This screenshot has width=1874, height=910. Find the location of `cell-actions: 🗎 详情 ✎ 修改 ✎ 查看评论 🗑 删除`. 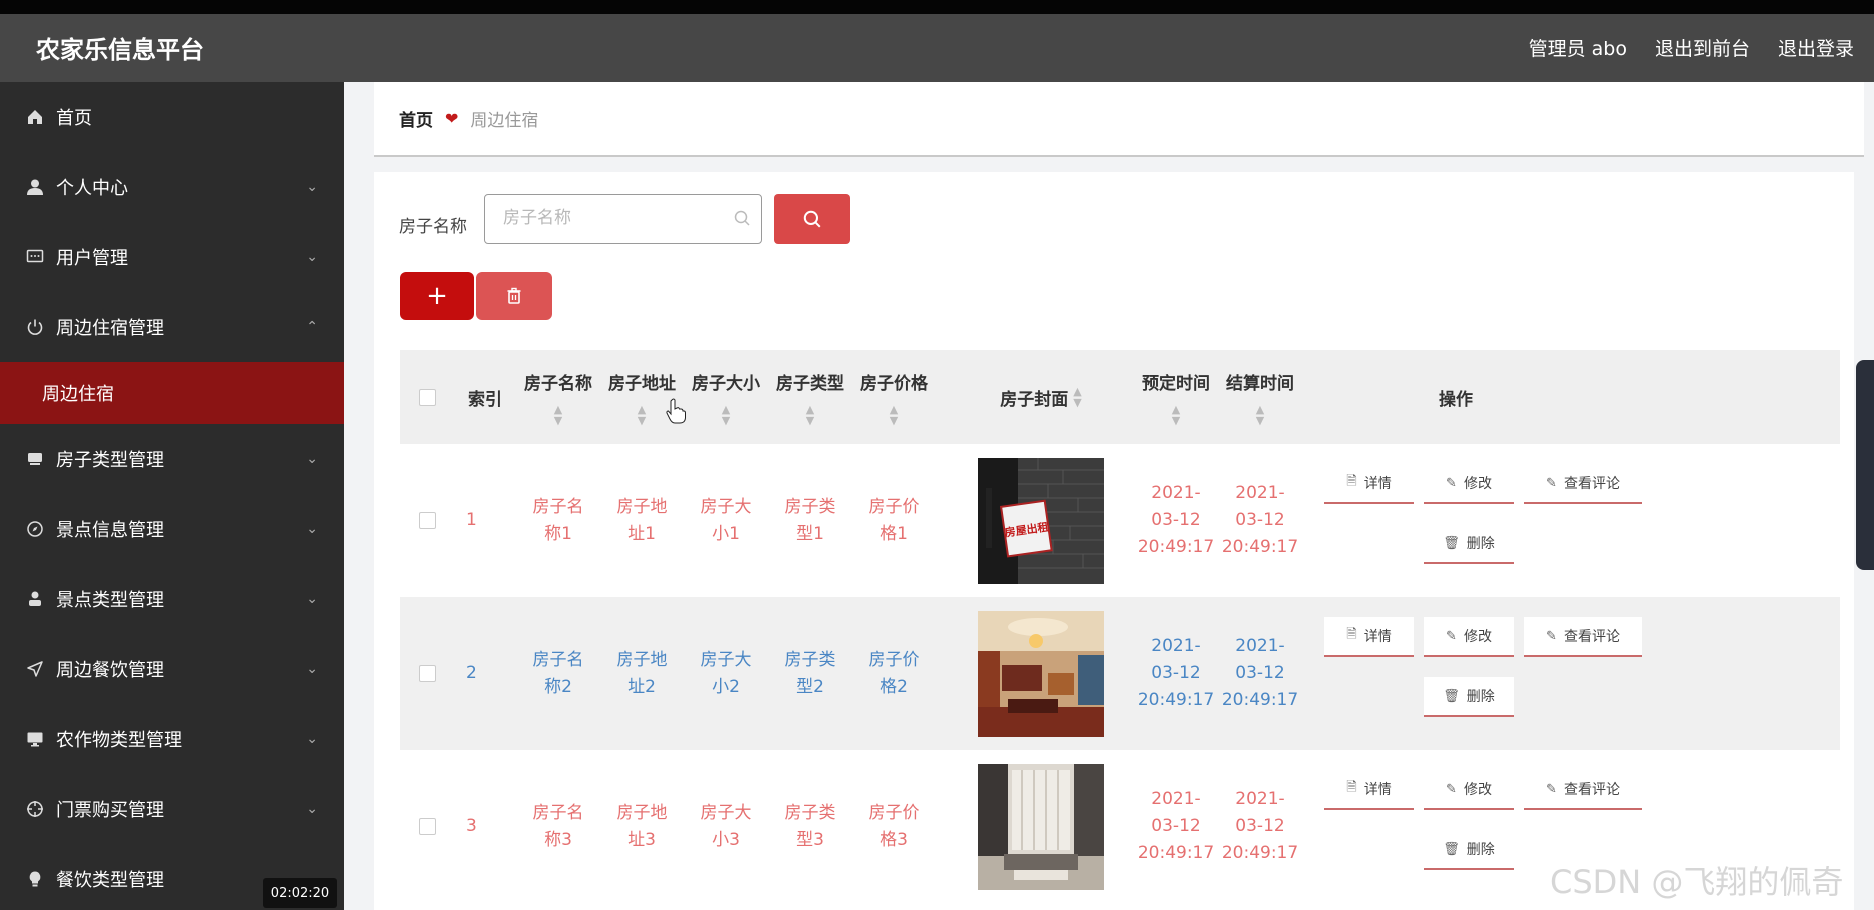

cell-actions: 🗎 详情 ✎ 修改 ✎ 查看评论 🗑 删除 is located at coordinates (1472, 520).